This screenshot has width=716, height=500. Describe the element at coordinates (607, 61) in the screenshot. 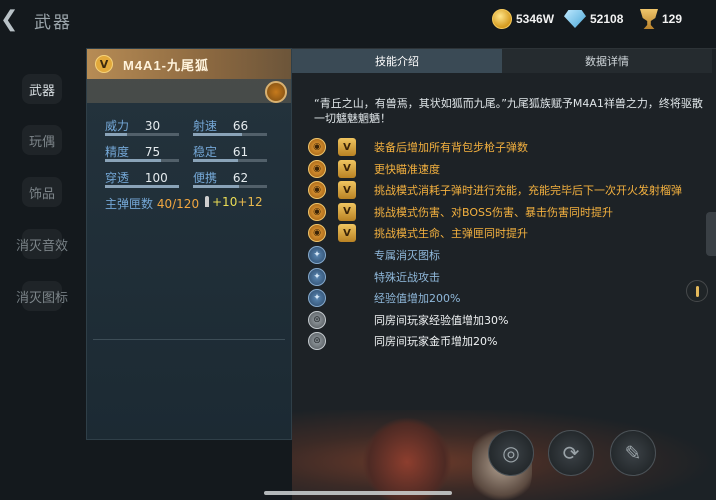

I see `tab-data-detail: 数据详情` at that location.